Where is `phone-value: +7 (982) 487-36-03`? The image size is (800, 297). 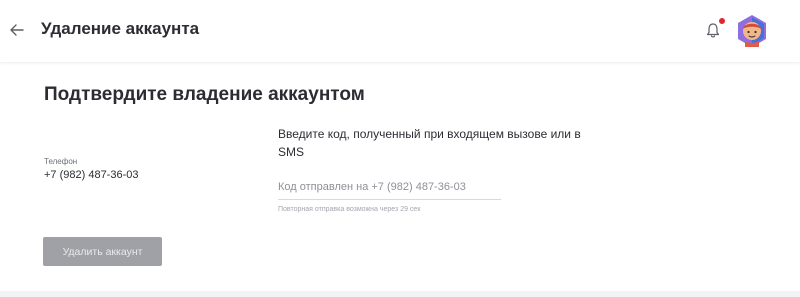
phone-value: +7 (982) 487-36-03 is located at coordinates (91, 175).